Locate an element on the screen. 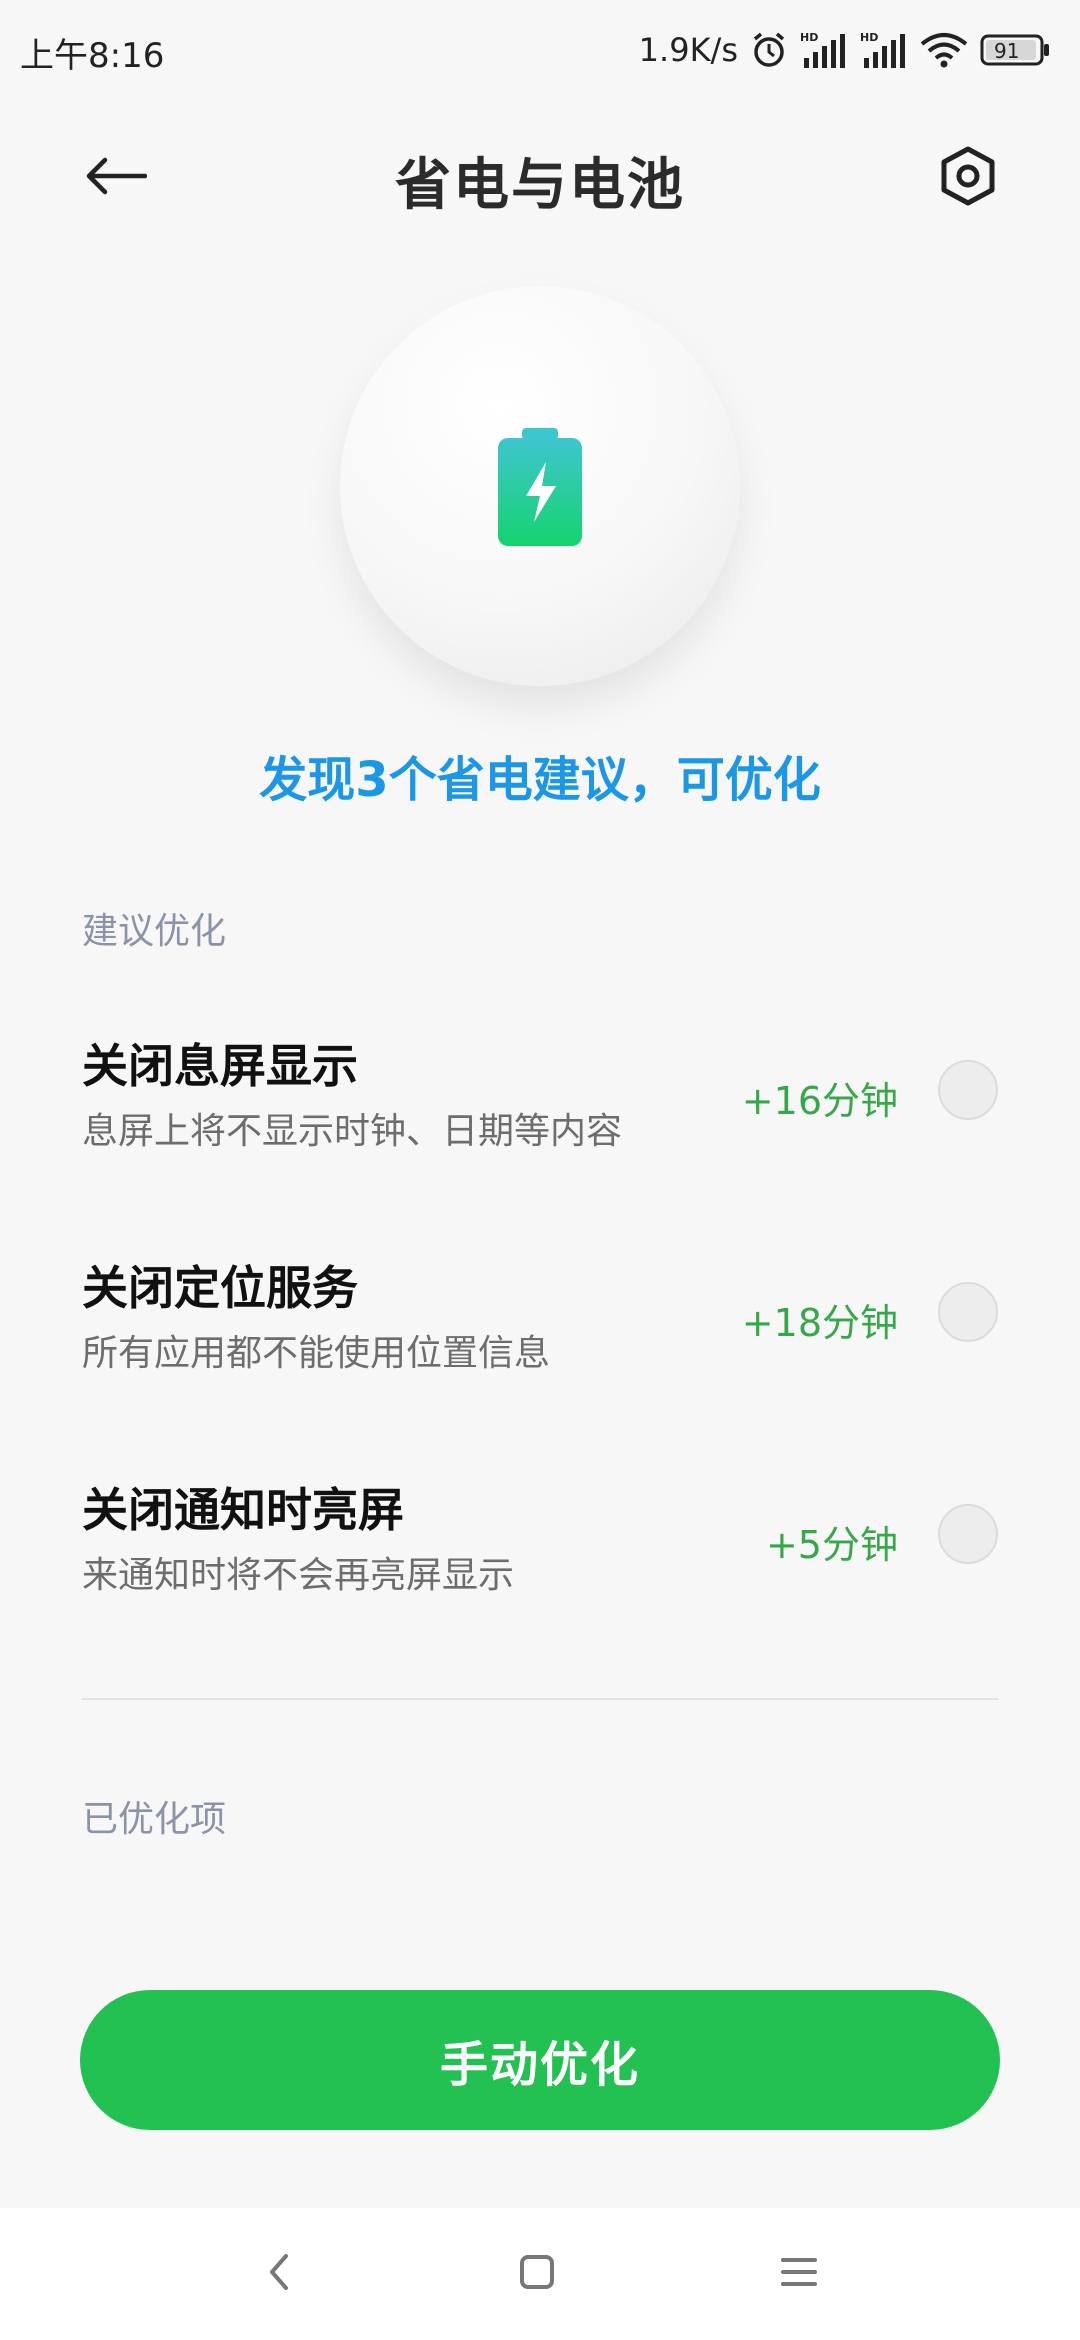 The height and width of the screenshot is (2340, 1080). suggestion-description: 息屏上将不显示时钟、日期等内容 is located at coordinates (352, 1131).